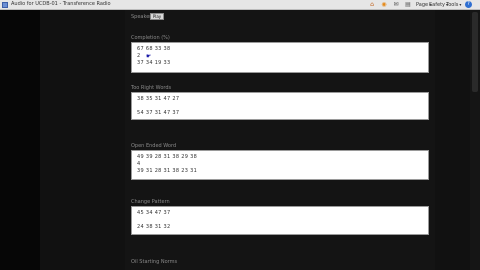 The image size is (480, 270). I want to click on text-line: 24 38 31 32, so click(154, 227).